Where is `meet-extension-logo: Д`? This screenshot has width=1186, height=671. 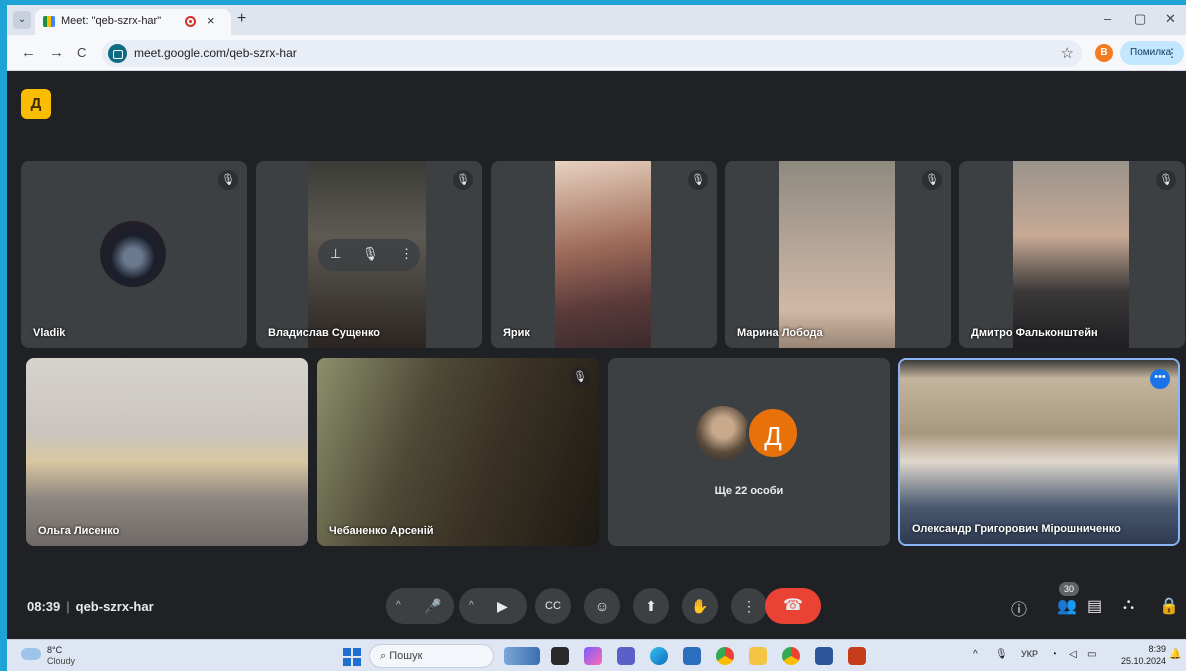 meet-extension-logo: Д is located at coordinates (36, 104).